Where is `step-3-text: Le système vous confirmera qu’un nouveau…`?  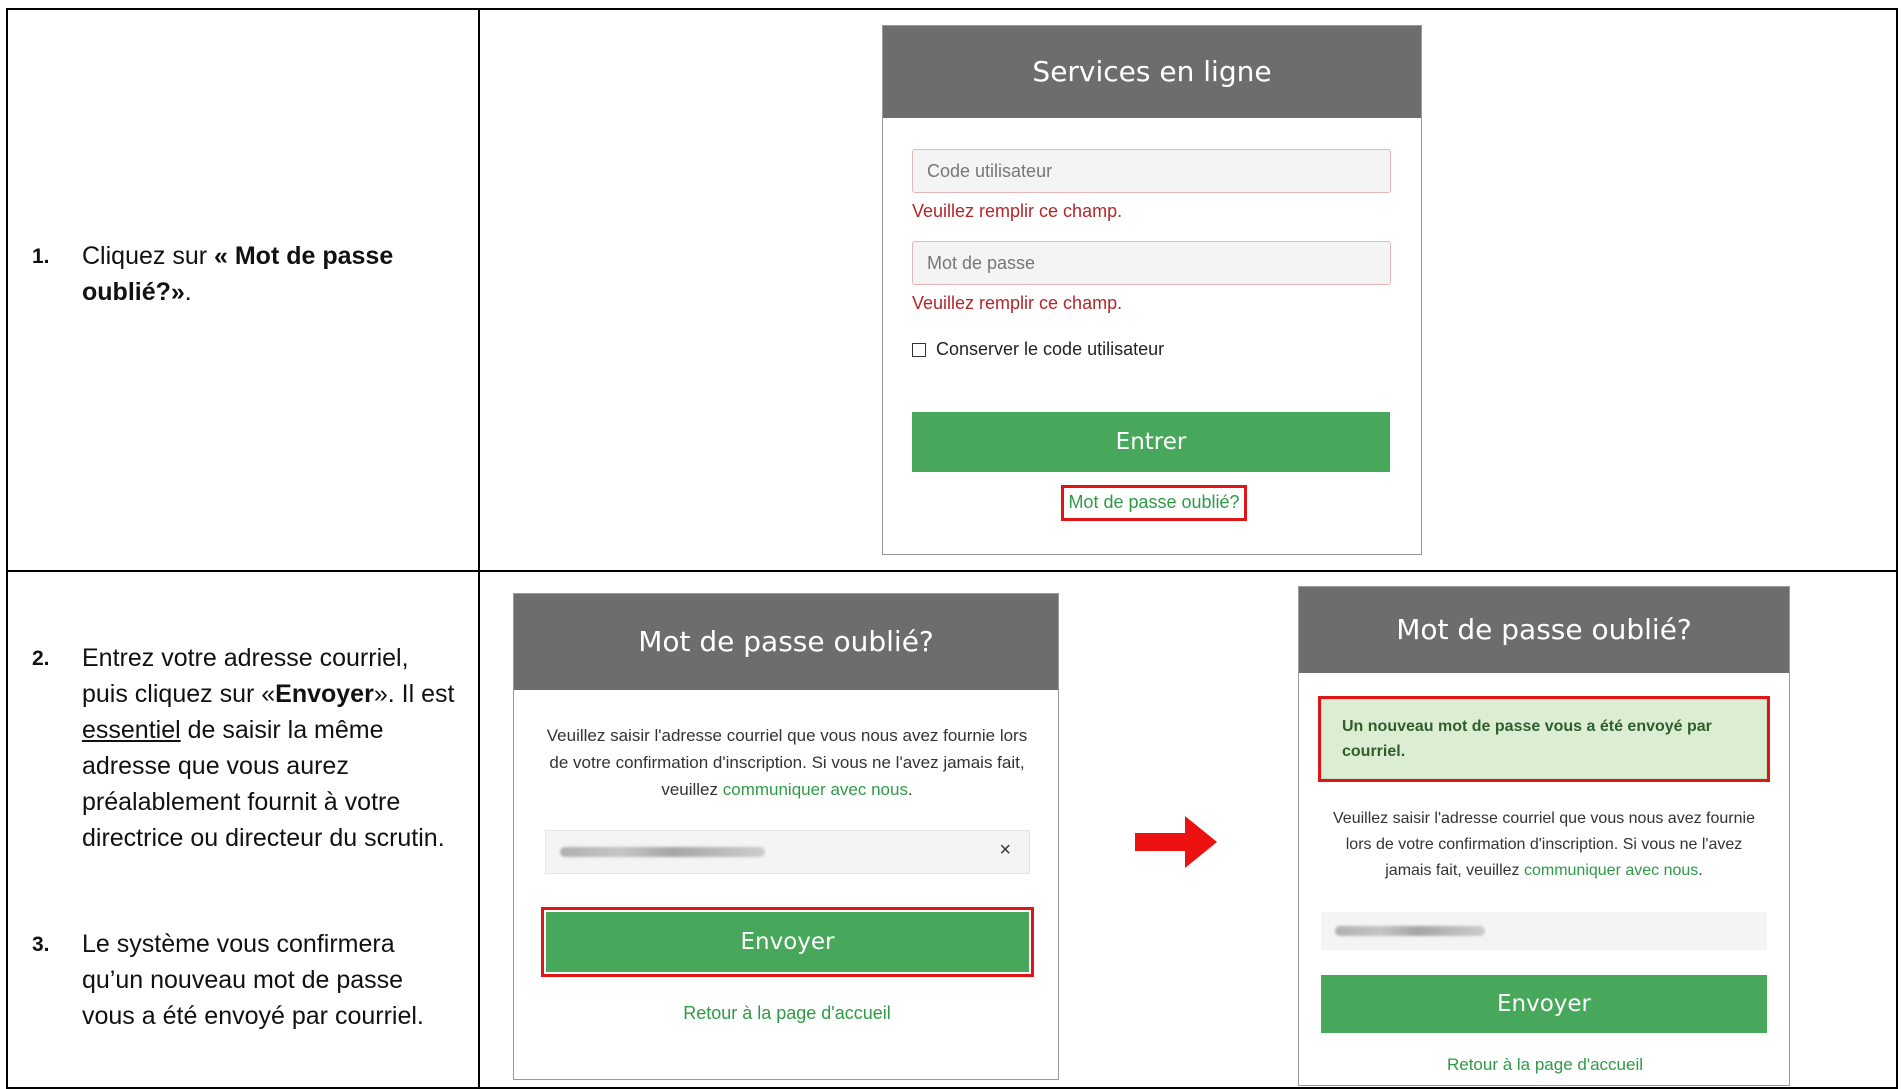
step-3-text: Le système vous confirmera qu’un nouveau… is located at coordinates (253, 980).